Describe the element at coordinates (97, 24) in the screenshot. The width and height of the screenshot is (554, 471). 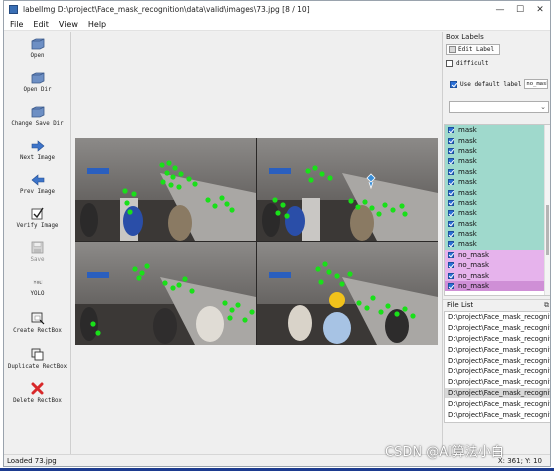
I see `menu-help: Help` at that location.